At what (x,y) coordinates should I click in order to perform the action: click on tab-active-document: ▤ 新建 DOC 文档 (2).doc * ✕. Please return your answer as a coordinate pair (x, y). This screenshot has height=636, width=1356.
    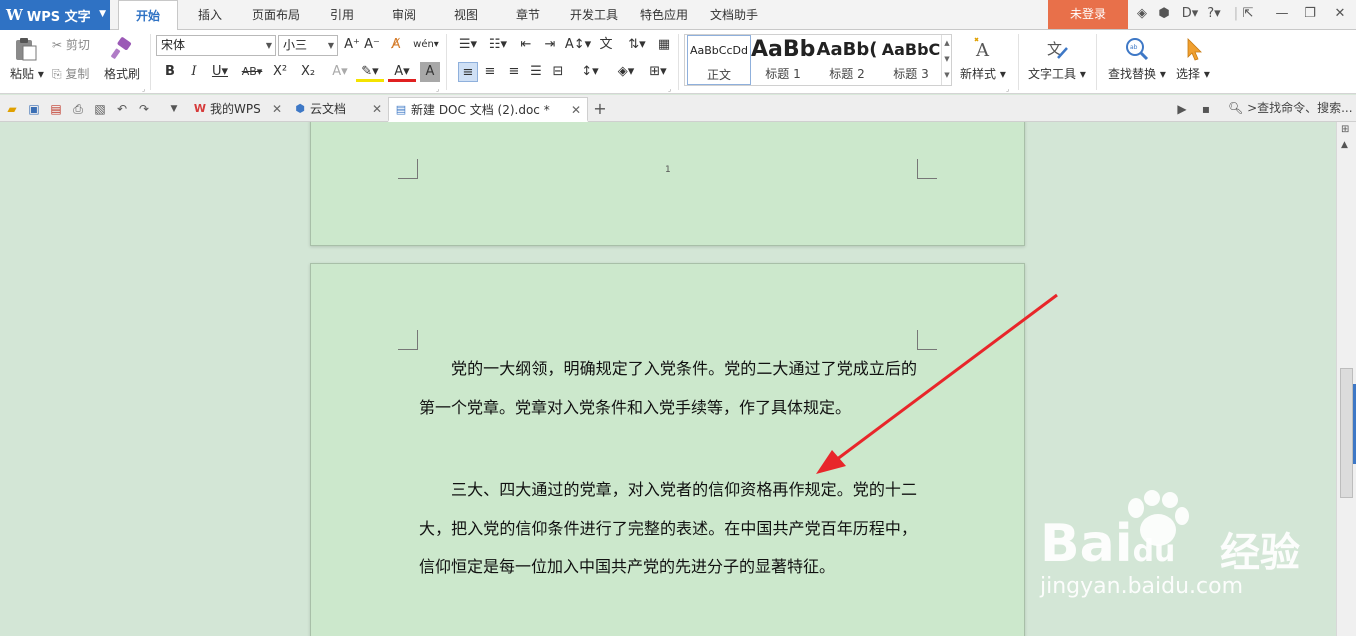
    Looking at the image, I should click on (488, 109).